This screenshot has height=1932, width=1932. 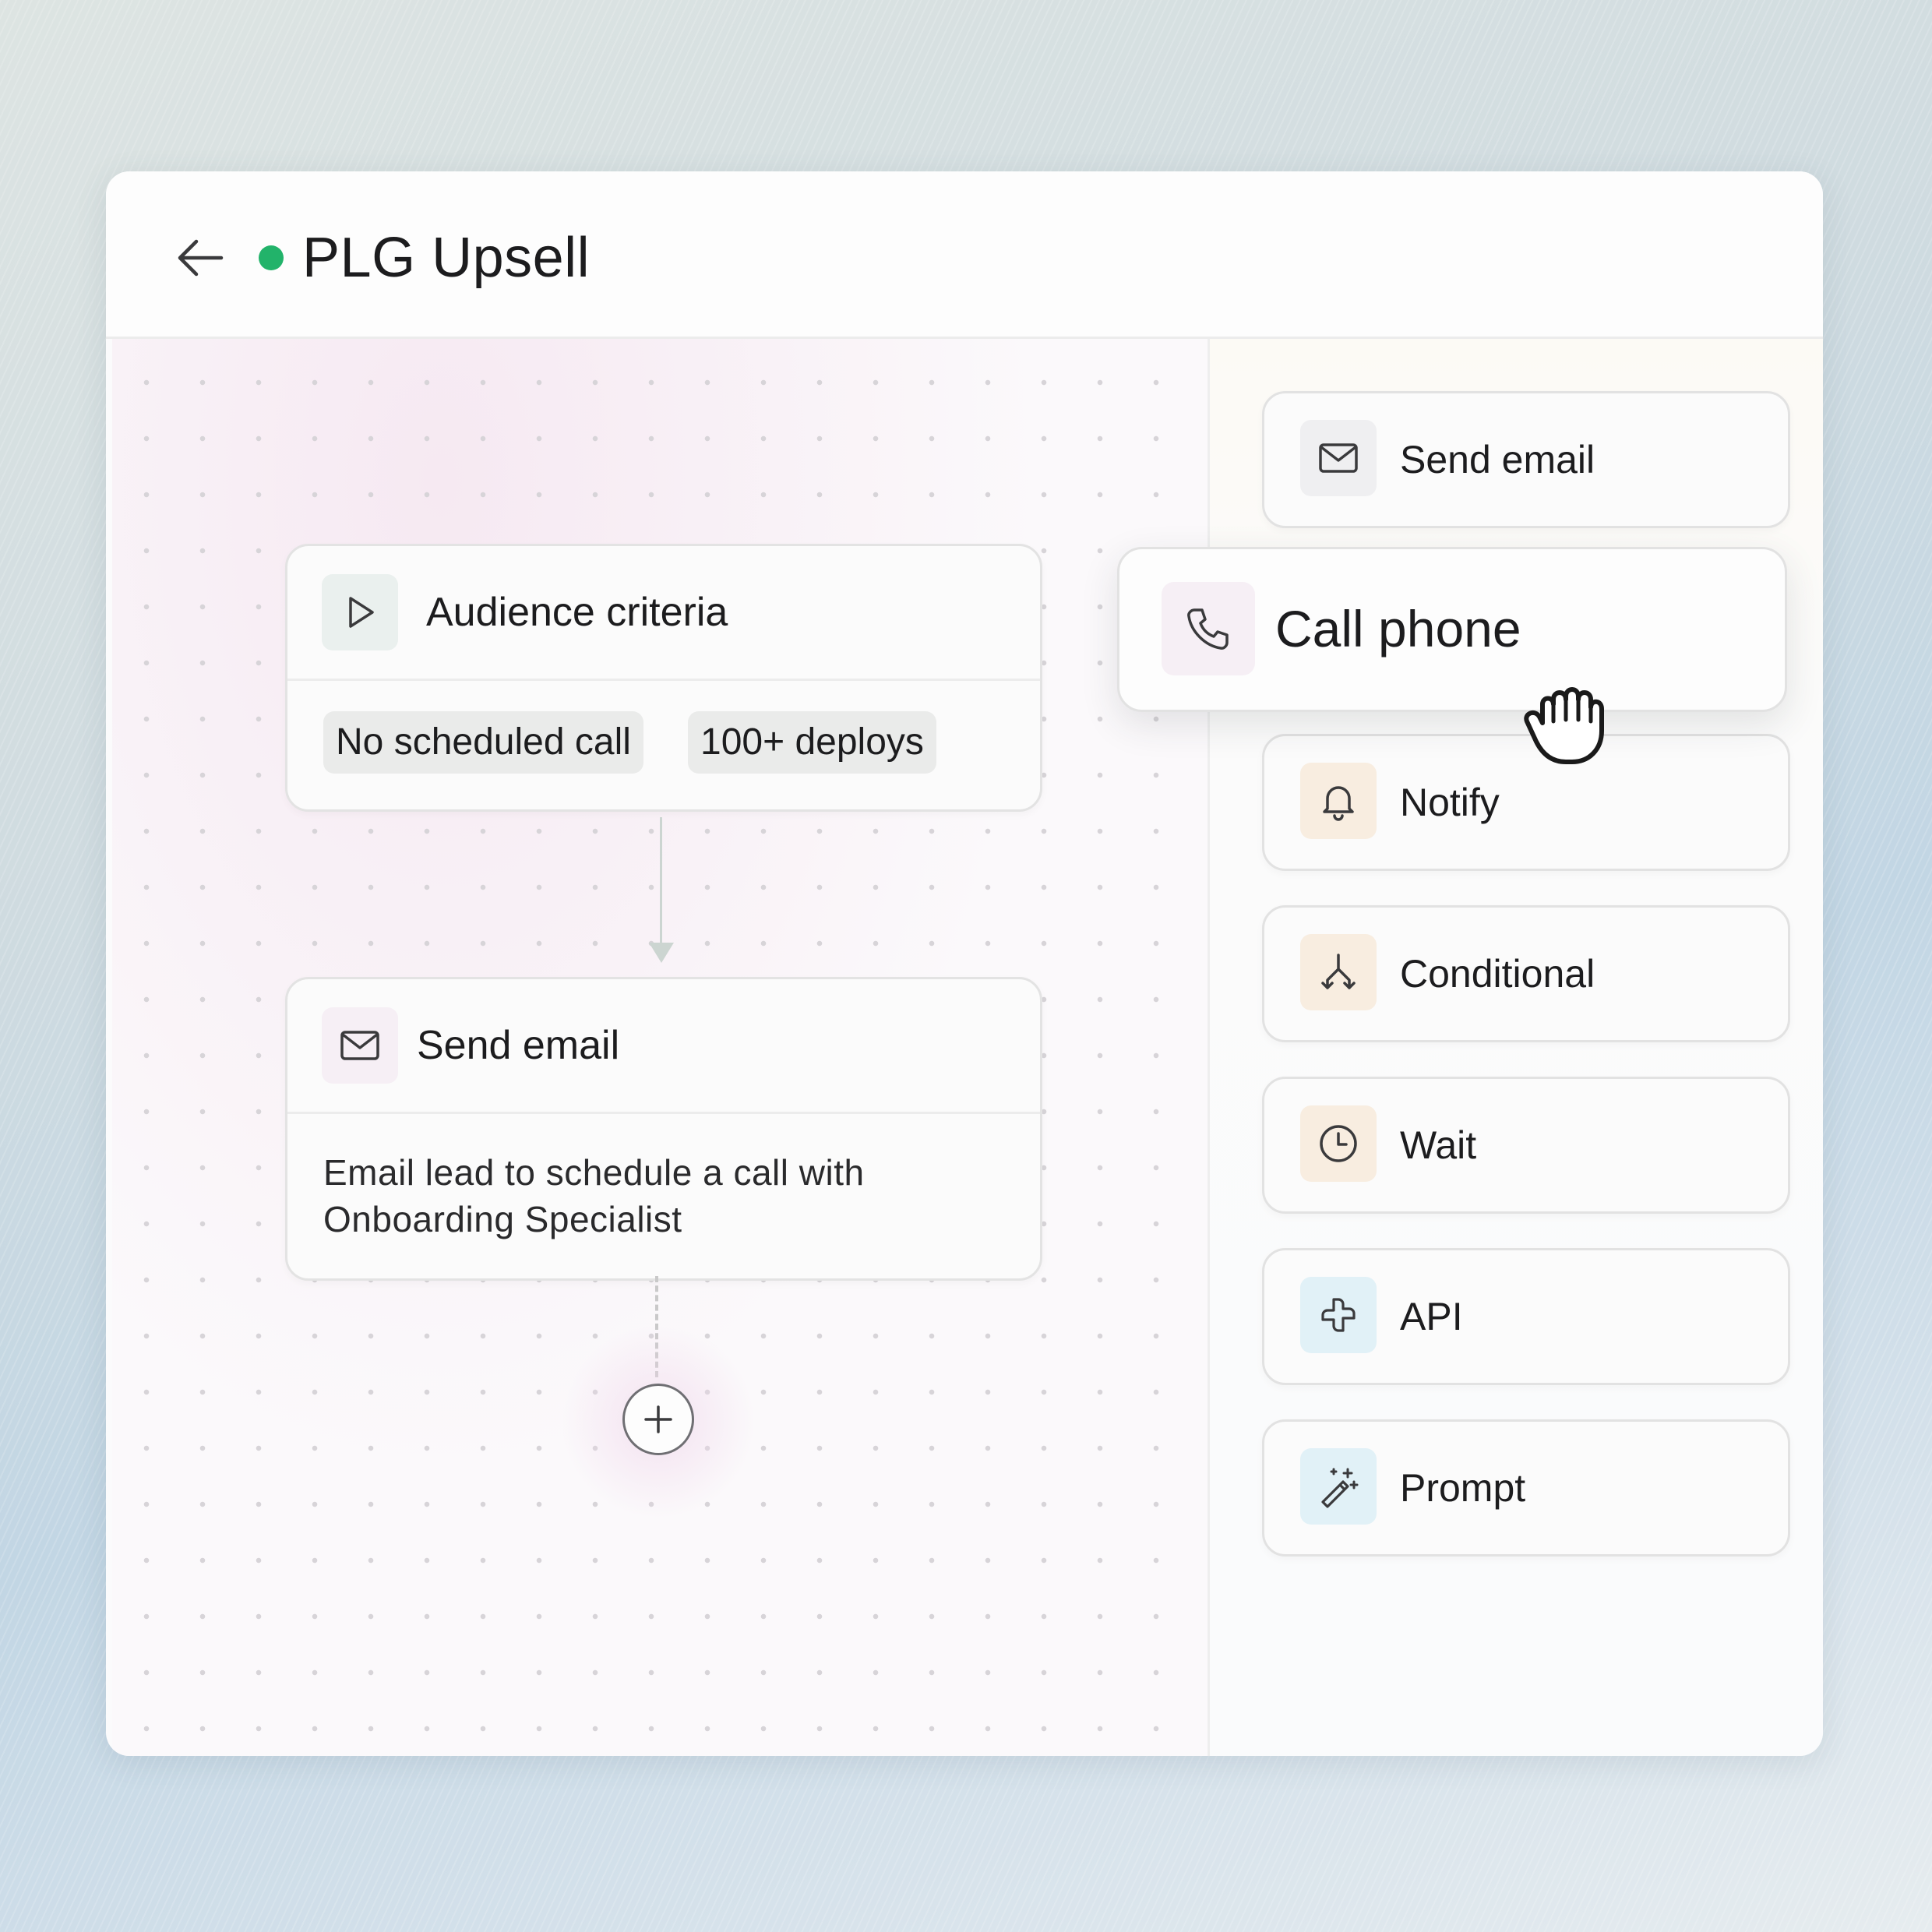 I want to click on action-prompt: Prompt, so click(x=1526, y=1488).